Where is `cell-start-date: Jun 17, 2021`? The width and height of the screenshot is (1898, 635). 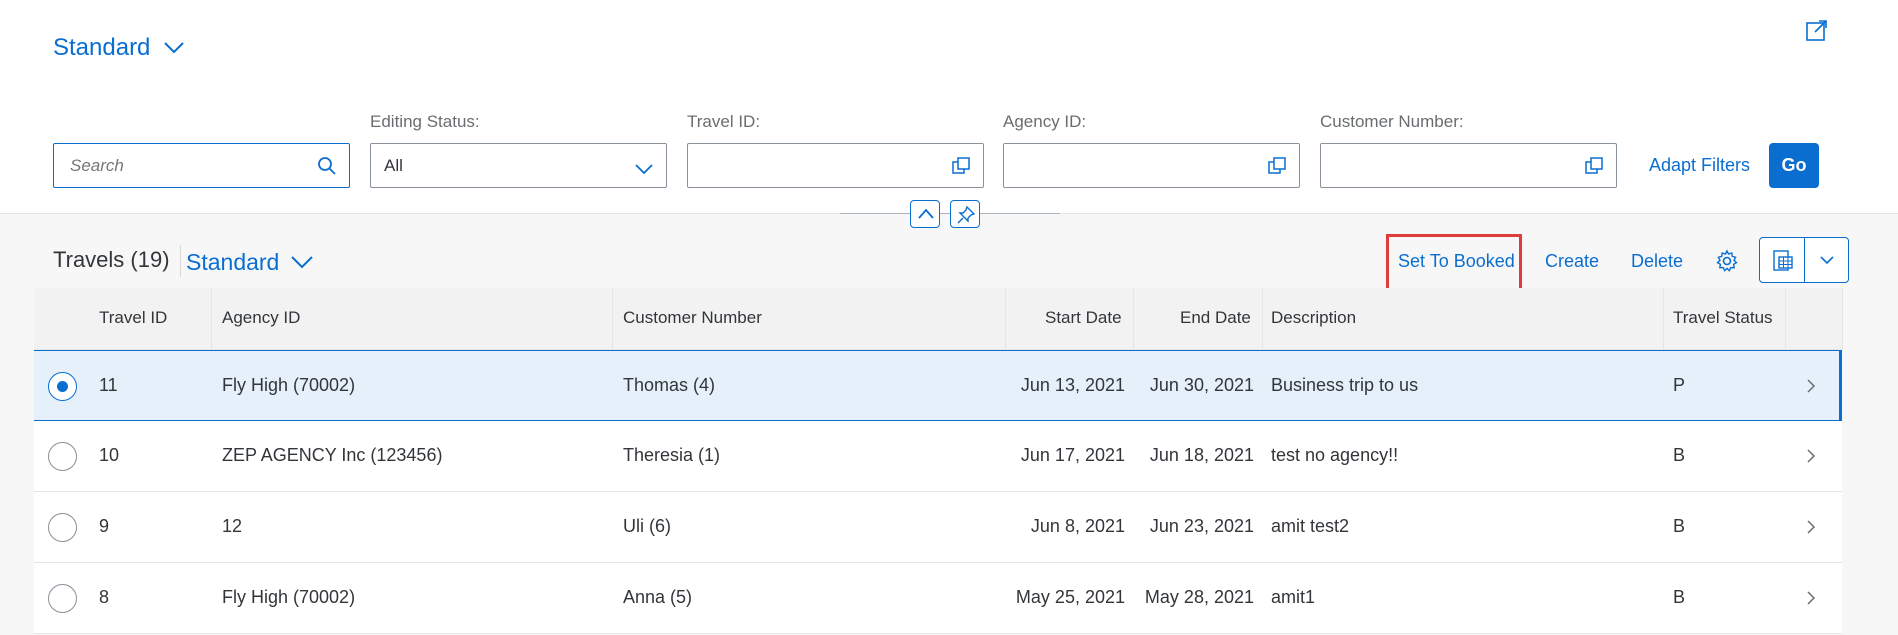
cell-start-date: Jun 17, 2021 is located at coordinates (1072, 455).